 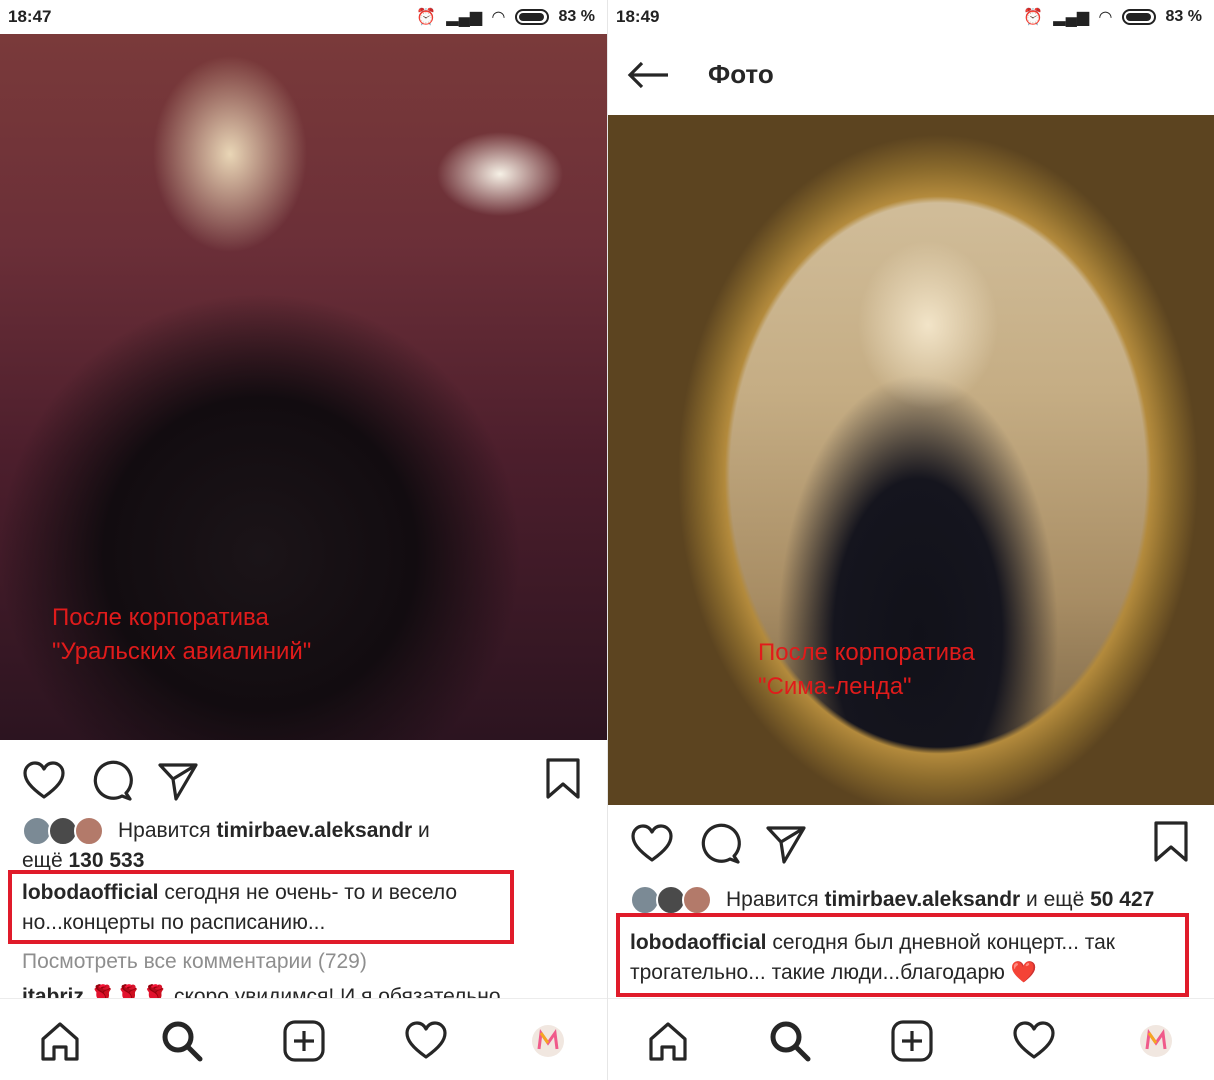 What do you see at coordinates (303, 17) in the screenshot?
I see `status-bar: 18:47 ⏰ ▂▄▆ ◠ 83 %` at bounding box center [303, 17].